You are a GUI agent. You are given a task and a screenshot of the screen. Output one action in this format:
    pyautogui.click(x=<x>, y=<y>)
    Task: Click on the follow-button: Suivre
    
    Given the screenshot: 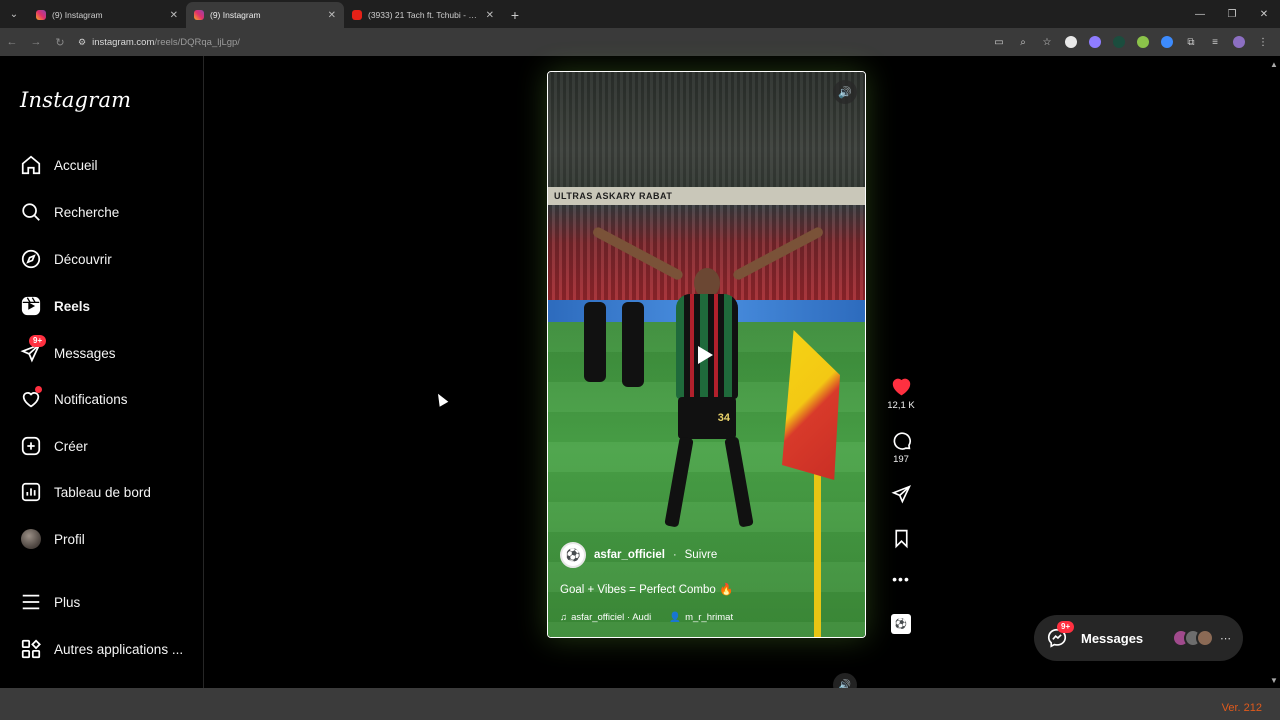 What is the action you would take?
    pyautogui.click(x=701, y=555)
    